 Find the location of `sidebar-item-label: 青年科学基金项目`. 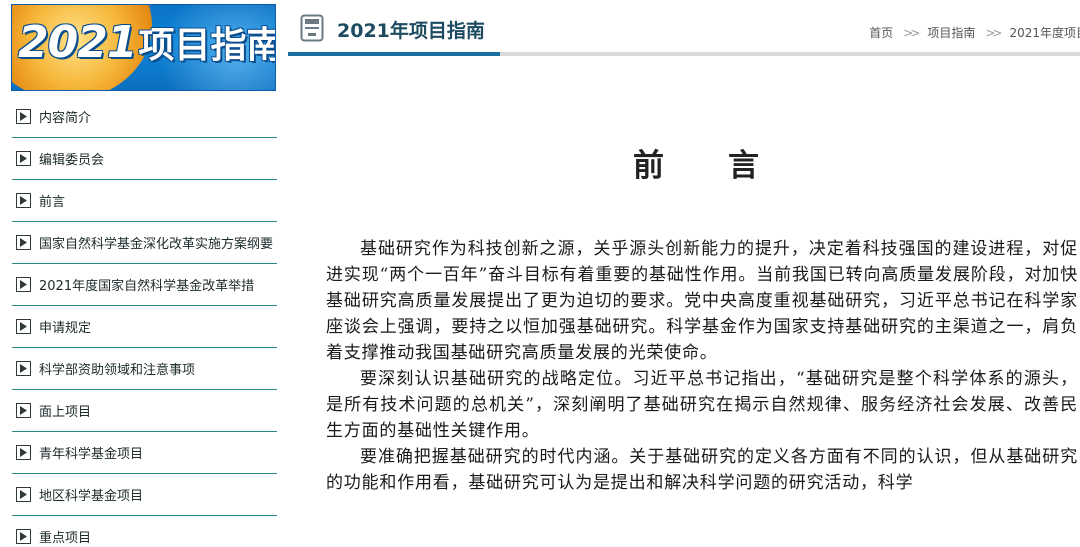

sidebar-item-label: 青年科学基金项目 is located at coordinates (91, 454).